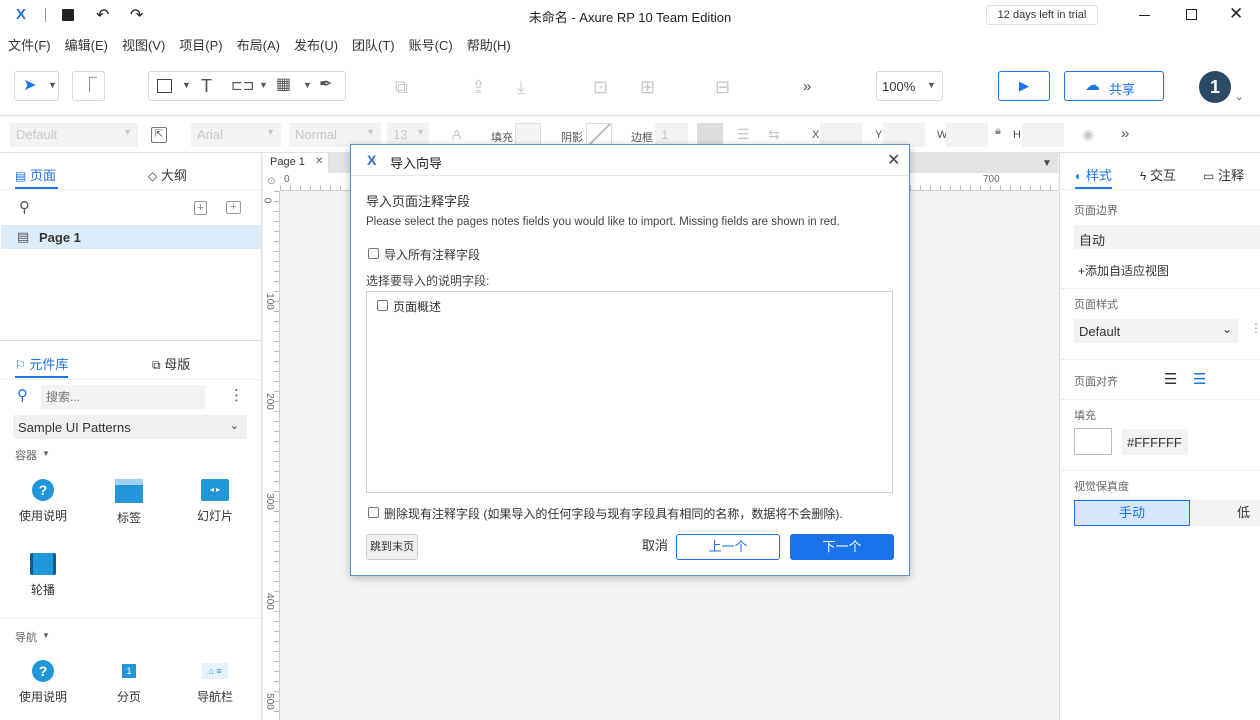 The image size is (1260, 720). I want to click on menu-file: 文件(F), so click(29, 44).